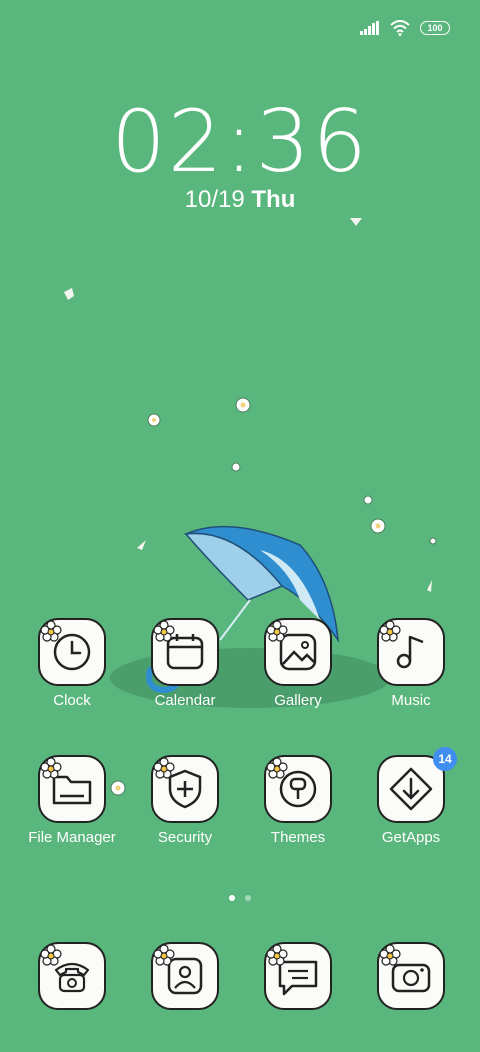 This screenshot has width=480, height=1052. Describe the element at coordinates (240, 898) in the screenshot. I see `page-indicator` at that location.